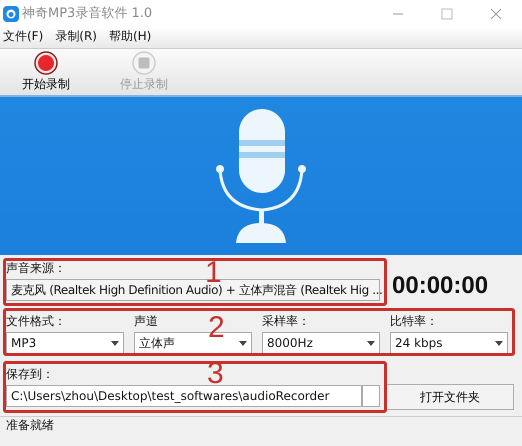  I want to click on window-title: 神奇MP3录音软件 1.0, so click(88, 14).